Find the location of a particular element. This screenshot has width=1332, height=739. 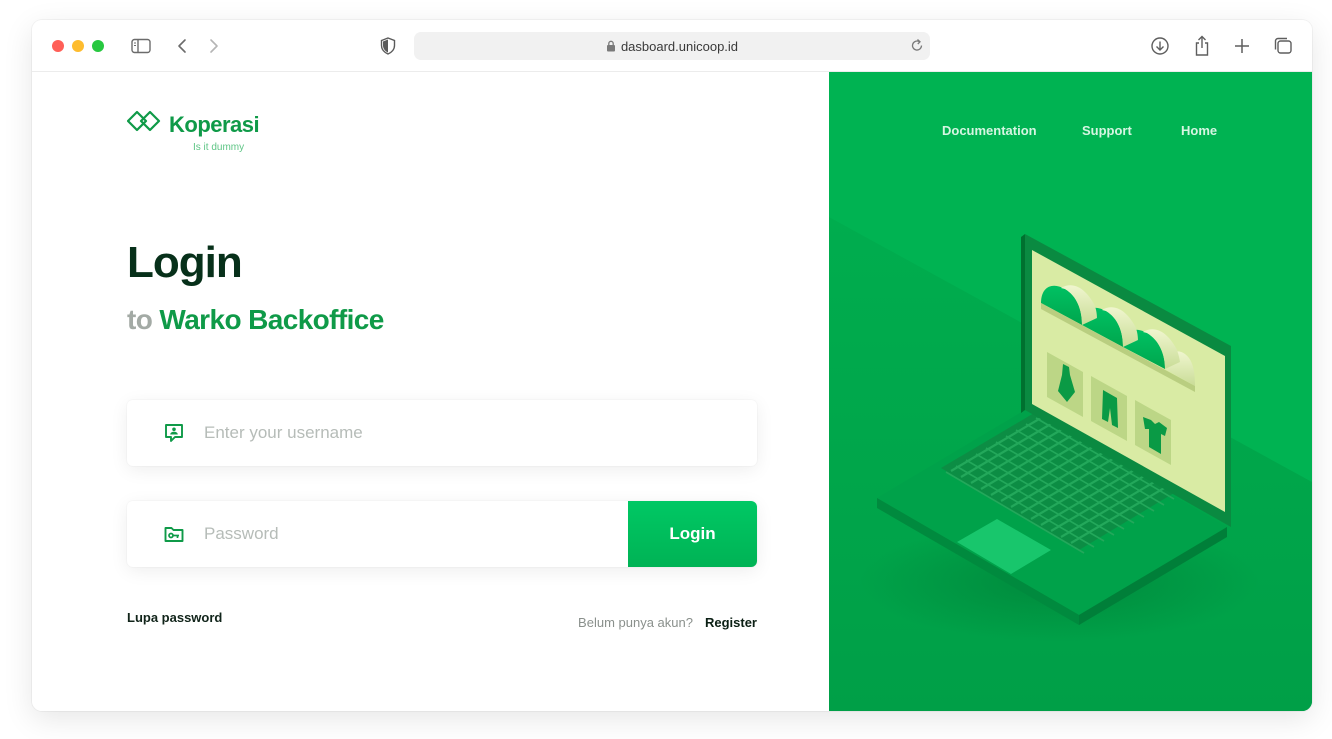

password-field: Login is located at coordinates (442, 534).